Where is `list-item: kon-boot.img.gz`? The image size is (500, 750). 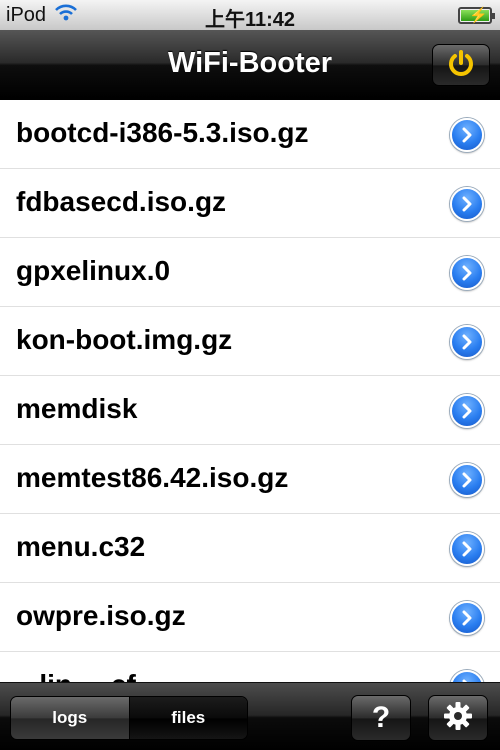 list-item: kon-boot.img.gz is located at coordinates (250, 341).